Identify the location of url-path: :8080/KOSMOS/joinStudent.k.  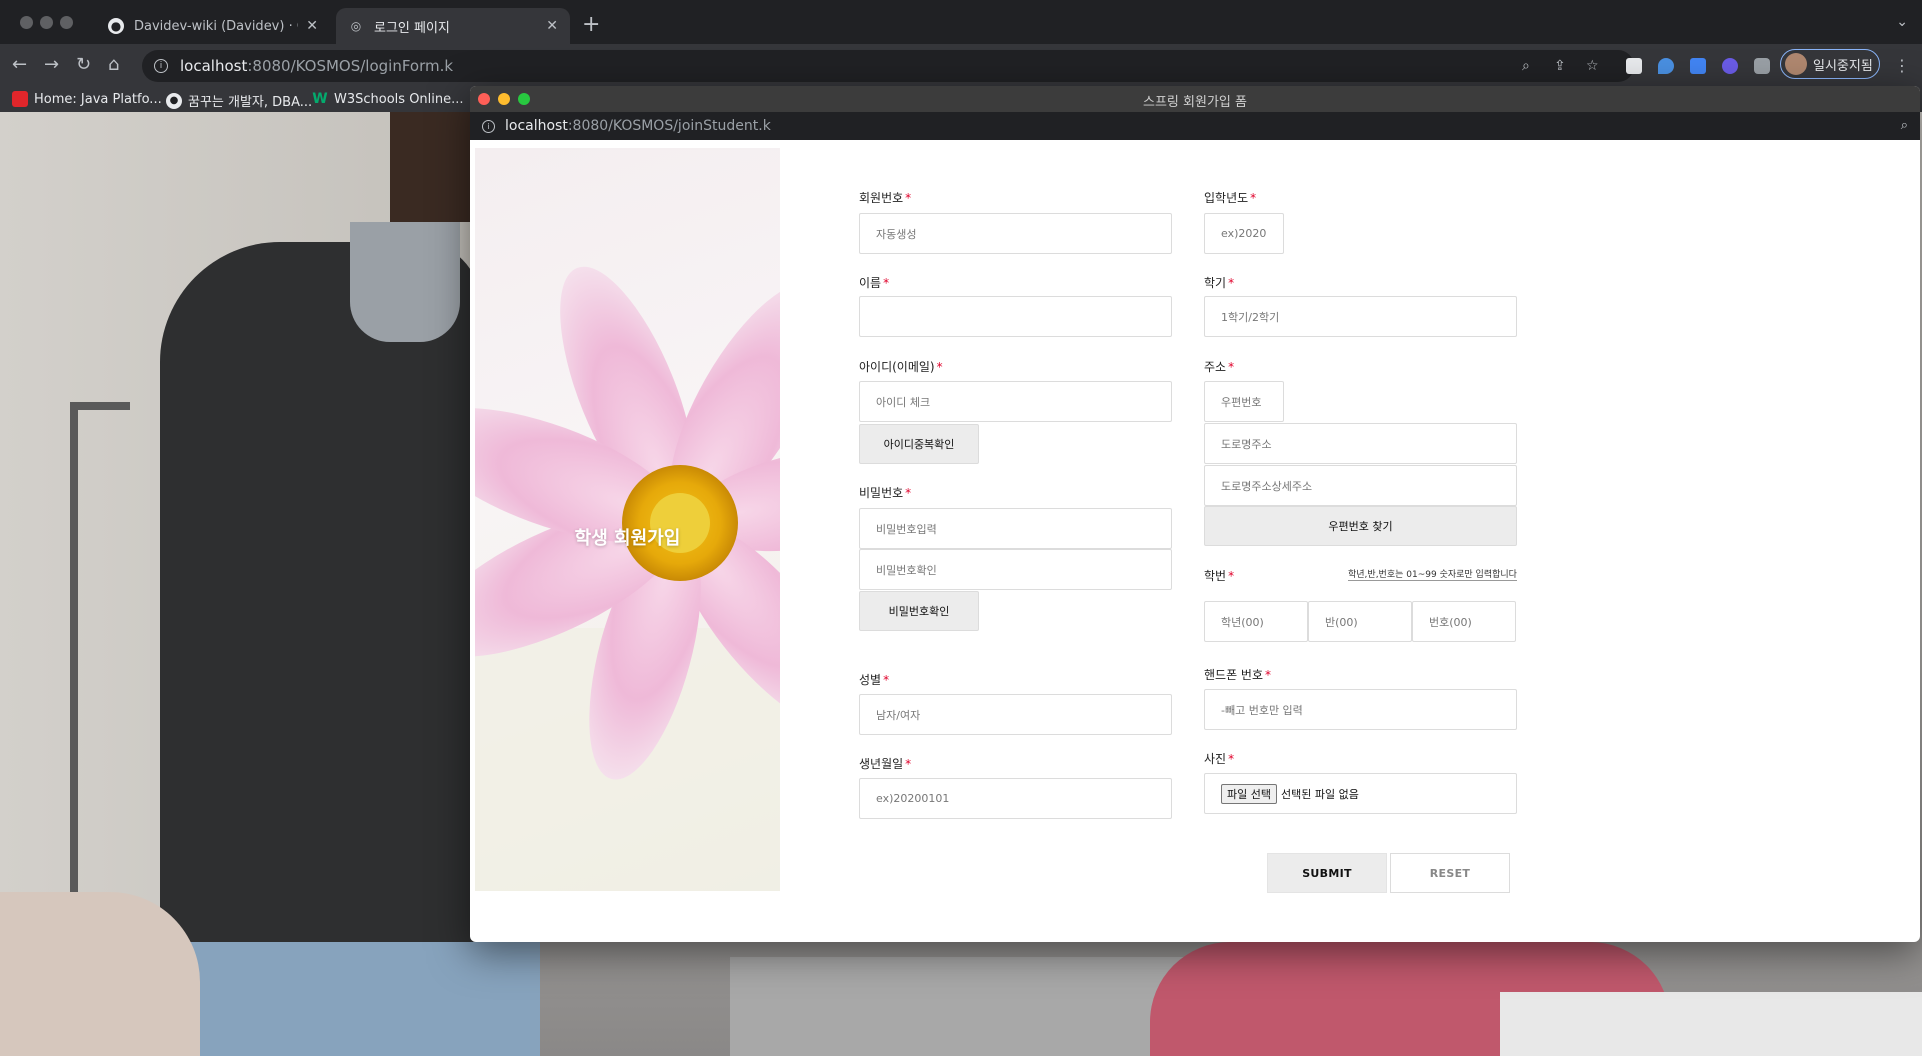
(669, 126).